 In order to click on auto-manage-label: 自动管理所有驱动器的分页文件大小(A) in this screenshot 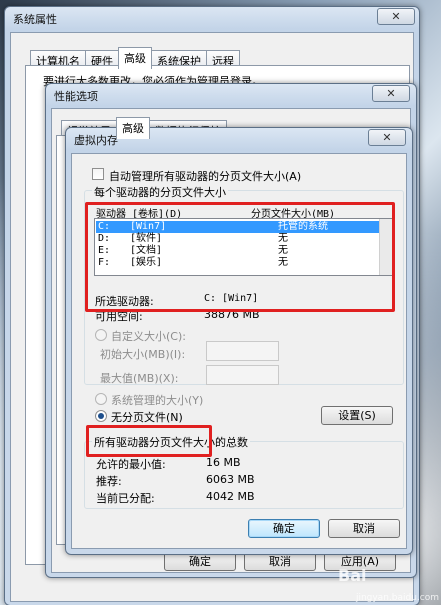, I will do `click(205, 176)`.